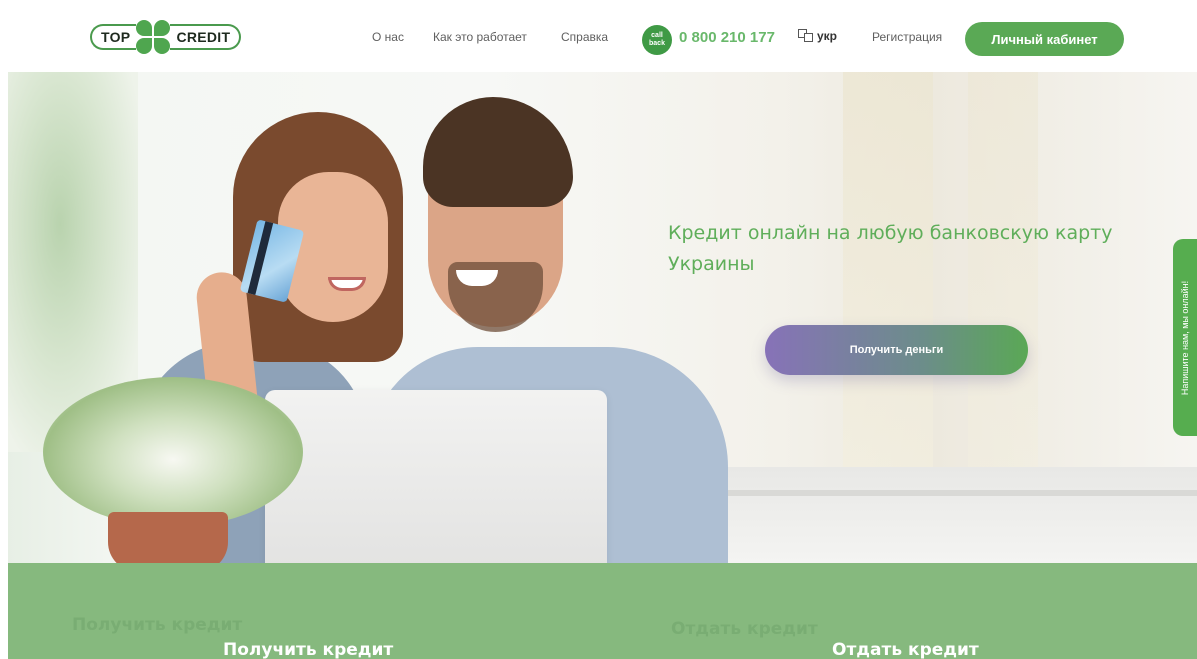 This screenshot has height=659, width=1197. Describe the element at coordinates (498, 152) in the screenshot. I see `man-hair` at that location.